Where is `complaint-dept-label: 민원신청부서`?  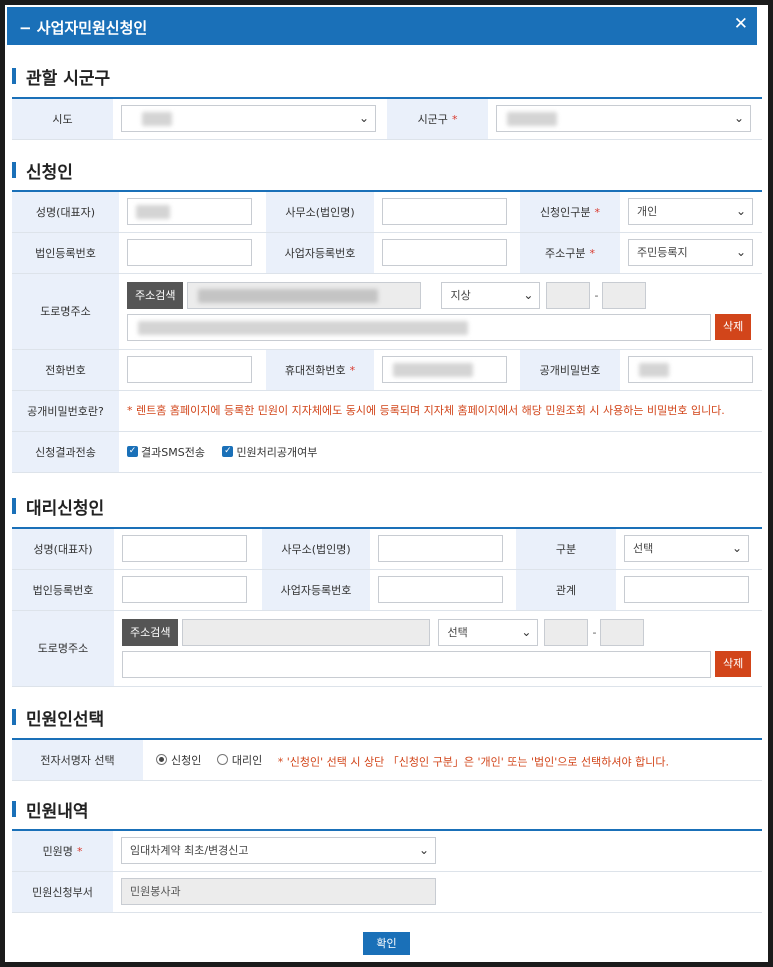 complaint-dept-label: 민원신청부서 is located at coordinates (62, 892).